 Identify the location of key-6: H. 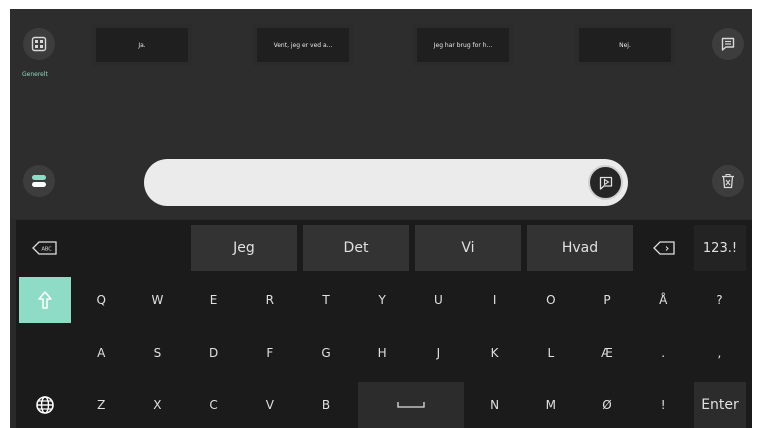
(382, 353).